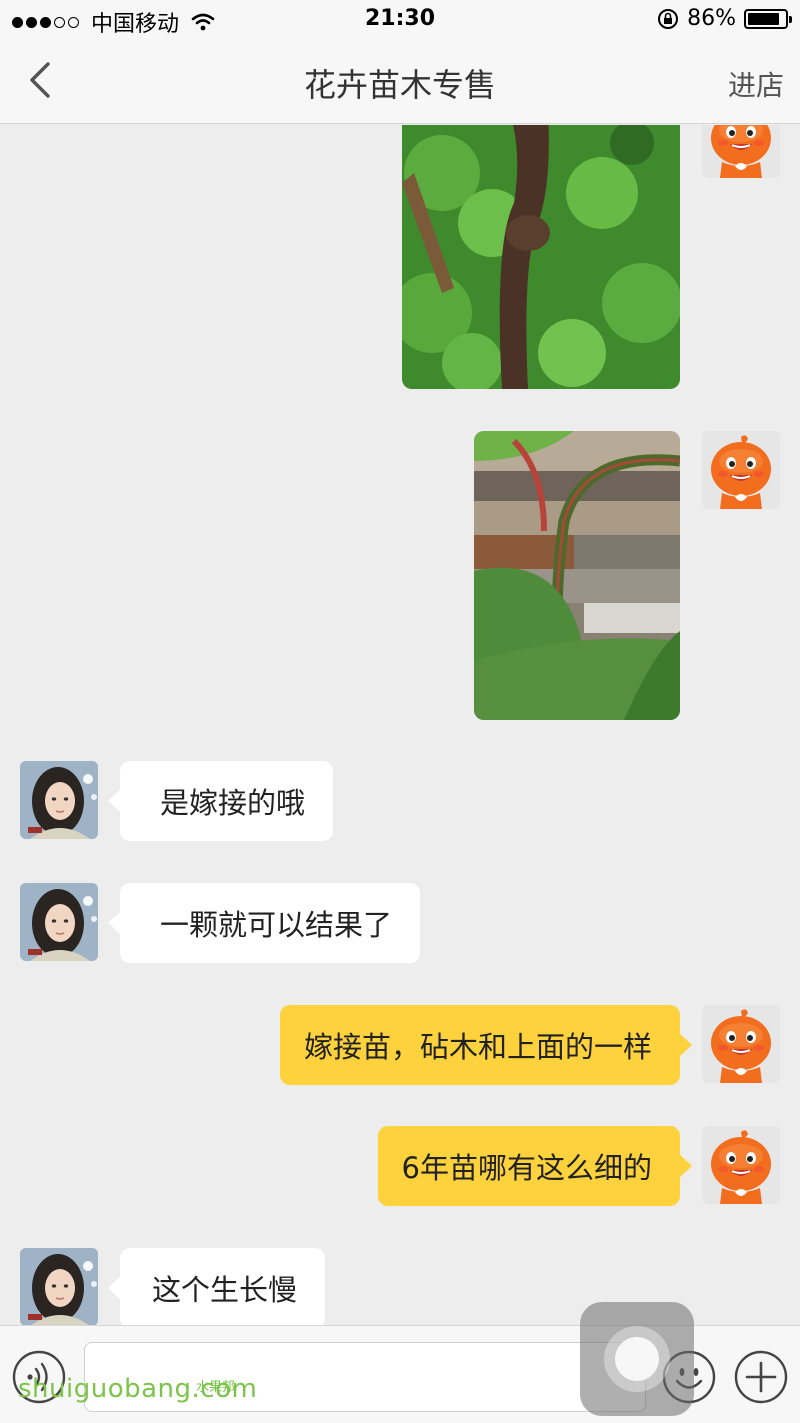 The width and height of the screenshot is (800, 1423). Describe the element at coordinates (400, 20) in the screenshot. I see `status-bar: 中国移动 21:30 86%` at that location.